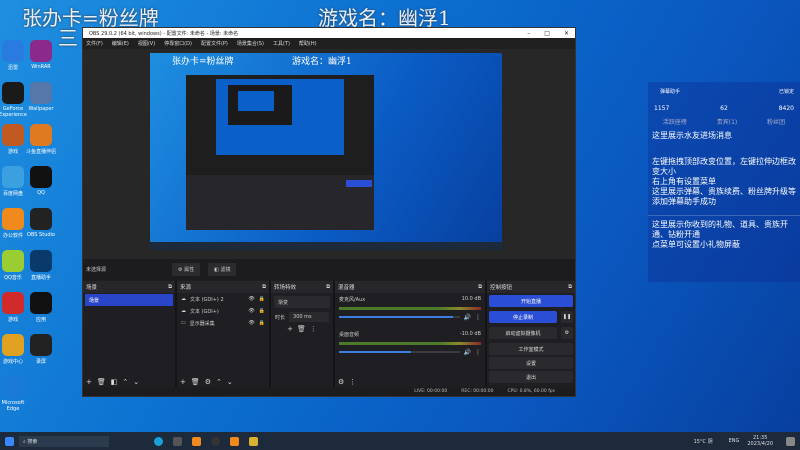 The height and width of the screenshot is (450, 800). Describe the element at coordinates (253, 441) in the screenshot. I see `game-icon` at that location.